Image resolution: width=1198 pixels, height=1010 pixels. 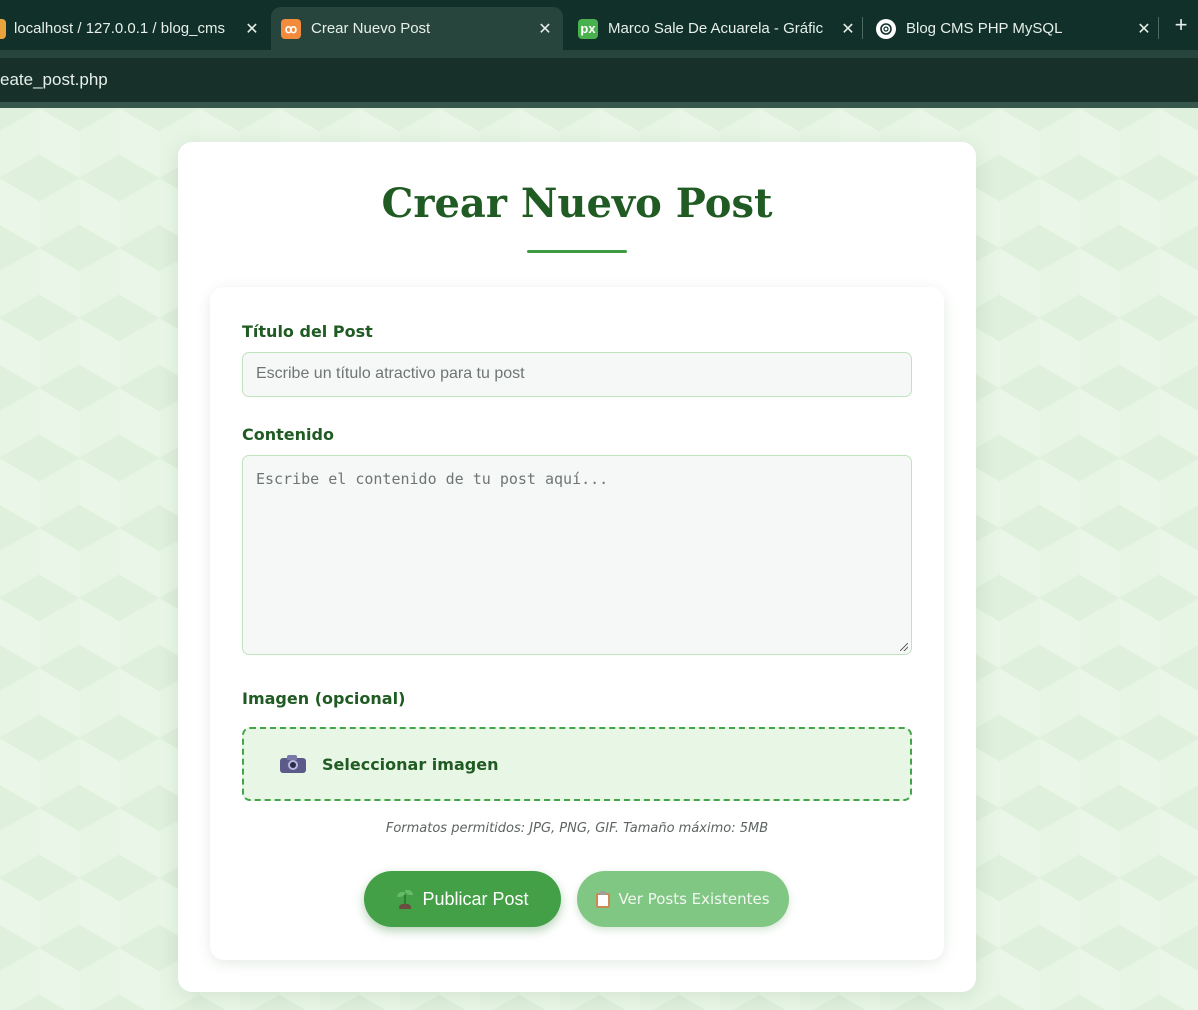 What do you see at coordinates (291, 28) in the screenshot?
I see `xampp-icon: ꝏ` at bounding box center [291, 28].